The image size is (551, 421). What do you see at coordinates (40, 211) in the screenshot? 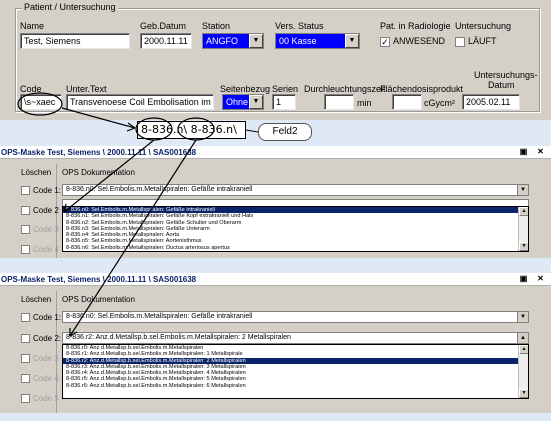
I see `code2-checkbox: Code 2` at bounding box center [40, 211].